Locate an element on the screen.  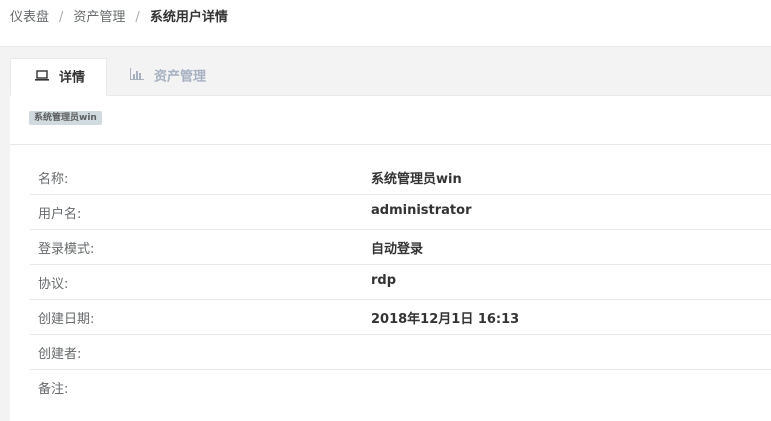
breadcrumb-dashboard-link: 仪表盘 is located at coordinates (29, 17).